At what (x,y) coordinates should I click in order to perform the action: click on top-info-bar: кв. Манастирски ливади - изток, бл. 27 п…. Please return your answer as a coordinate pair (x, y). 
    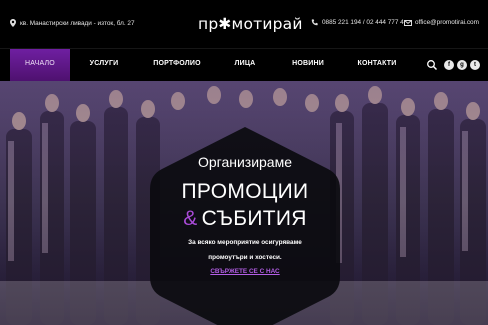
    Looking at the image, I should click on (244, 24).